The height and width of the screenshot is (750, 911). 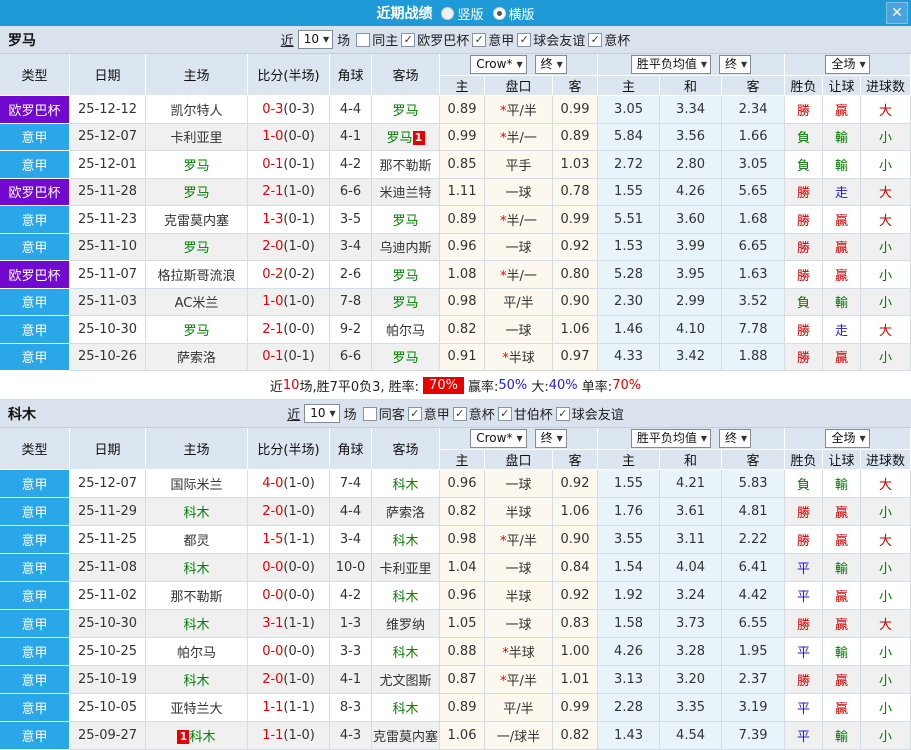 What do you see at coordinates (406, 624) in the screenshot?
I see `away-team: 维罗纳` at bounding box center [406, 624].